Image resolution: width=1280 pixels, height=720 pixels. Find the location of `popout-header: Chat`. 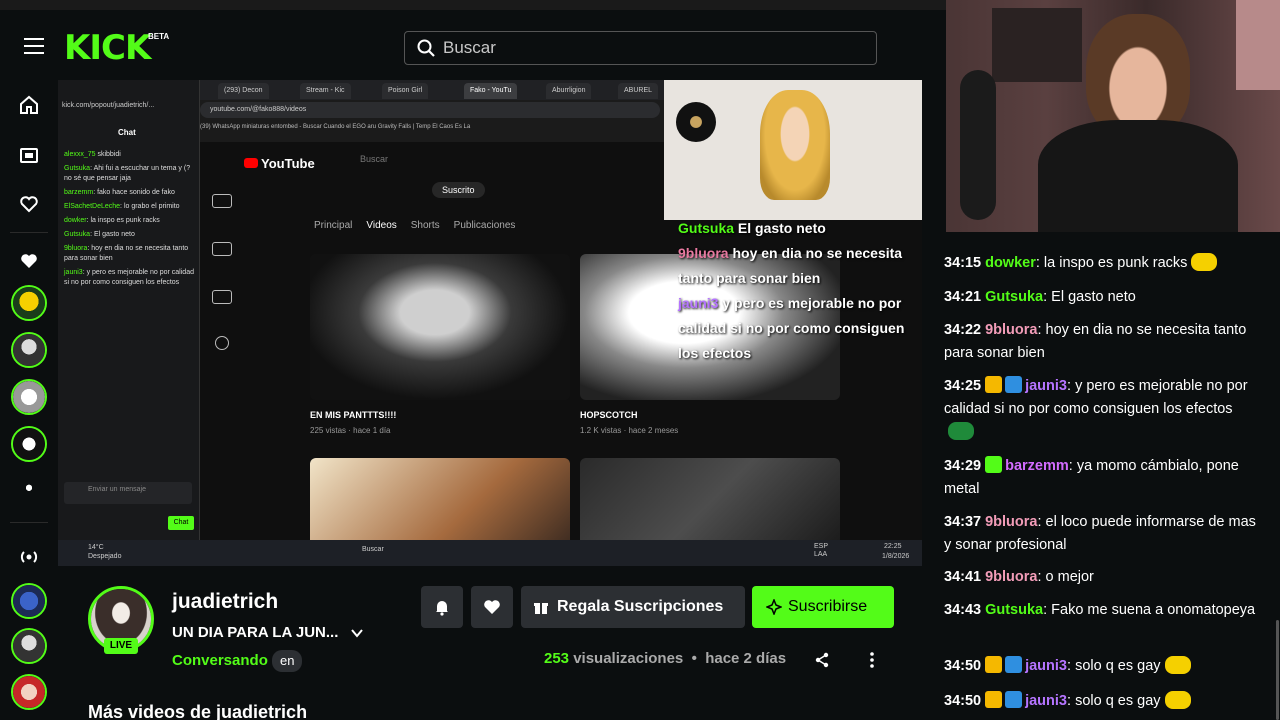

popout-header: Chat is located at coordinates (127, 132).